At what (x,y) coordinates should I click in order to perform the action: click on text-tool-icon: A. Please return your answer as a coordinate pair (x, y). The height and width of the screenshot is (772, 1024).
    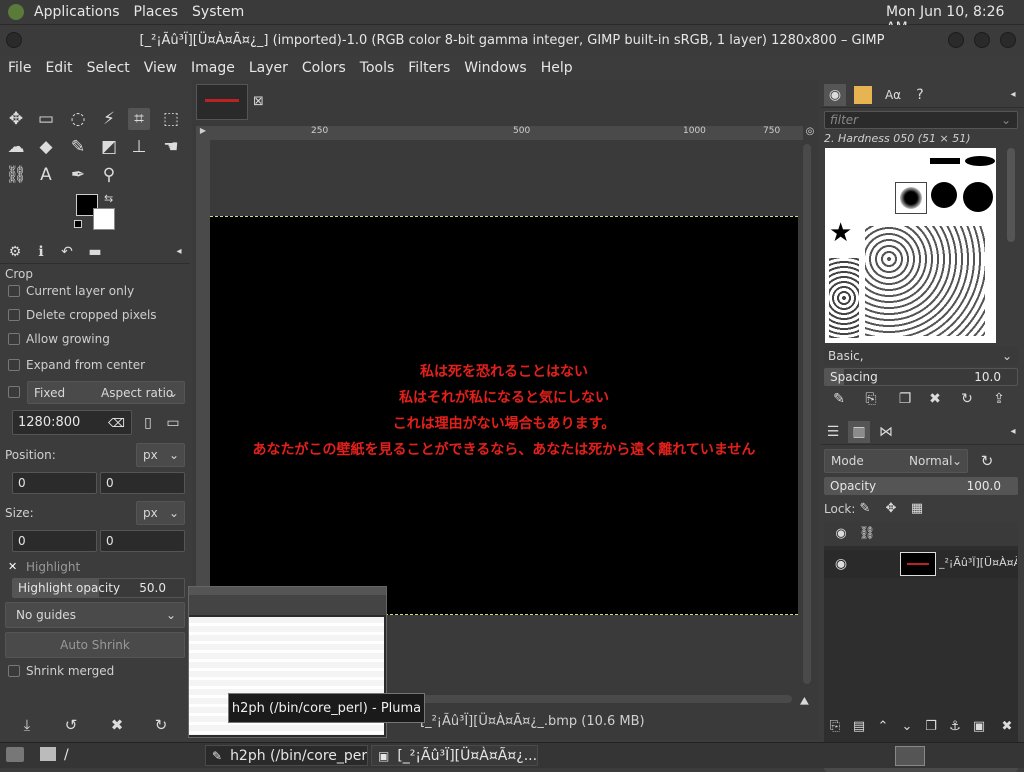
    Looking at the image, I should click on (46, 175).